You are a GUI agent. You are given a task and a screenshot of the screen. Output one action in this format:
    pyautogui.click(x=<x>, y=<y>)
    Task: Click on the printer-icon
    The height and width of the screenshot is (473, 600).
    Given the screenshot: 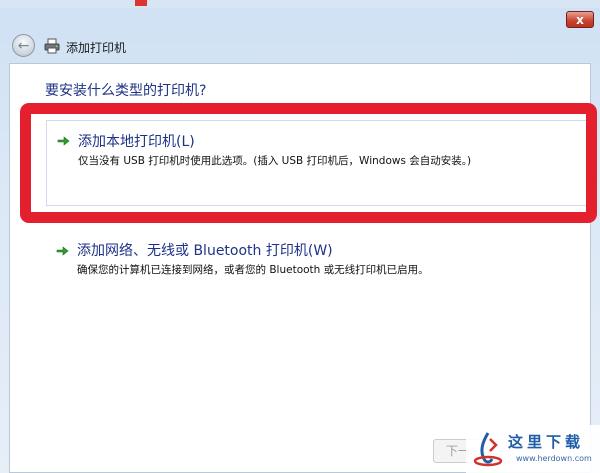 What is the action you would take?
    pyautogui.click(x=52, y=46)
    